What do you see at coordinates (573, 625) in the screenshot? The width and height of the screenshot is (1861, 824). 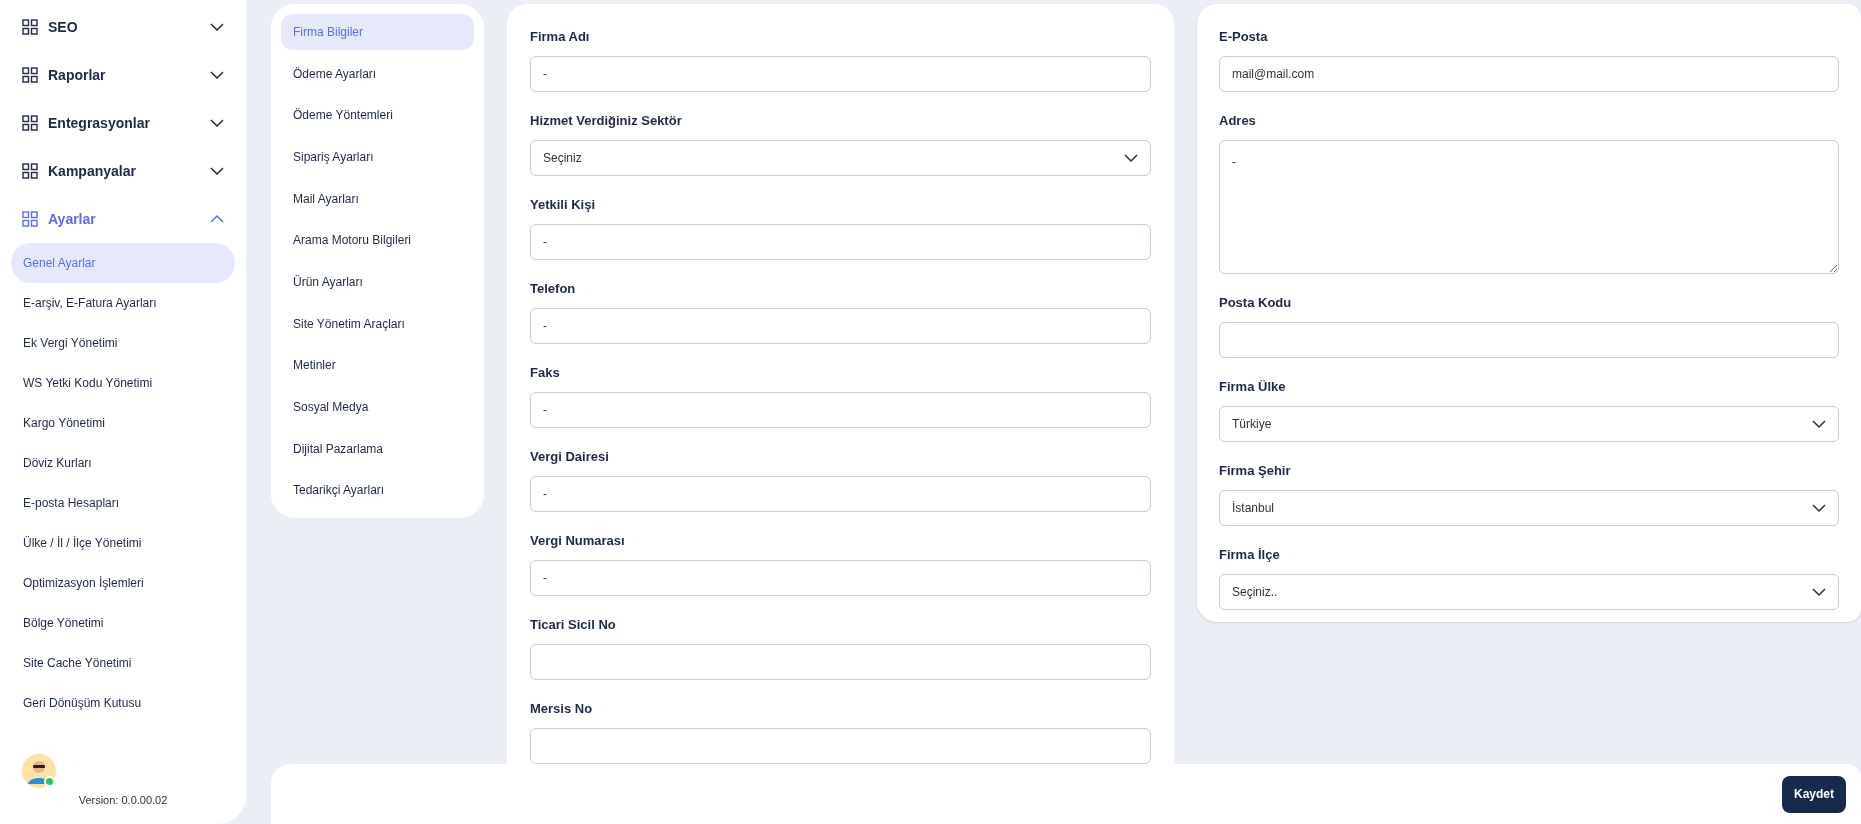 I see `field-label: Ticari Sicil No` at bounding box center [573, 625].